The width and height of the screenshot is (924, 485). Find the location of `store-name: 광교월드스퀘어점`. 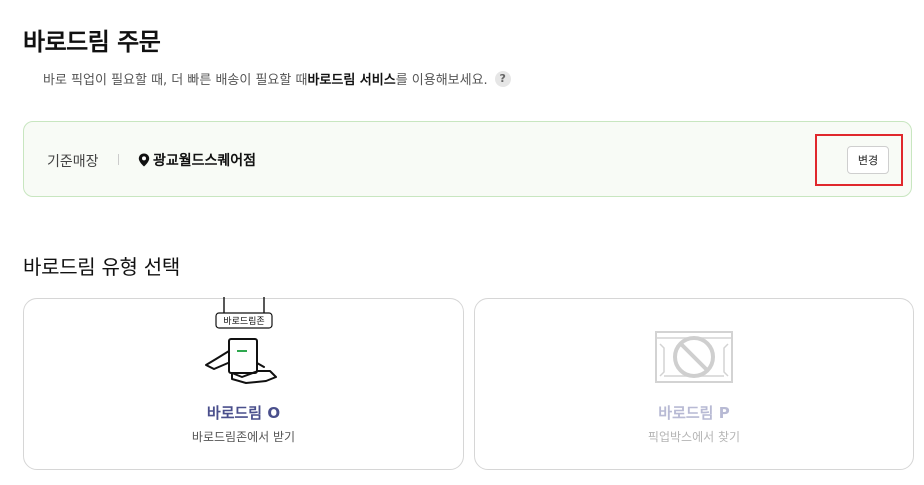

store-name: 광교월드스퀘어점 is located at coordinates (197, 160).